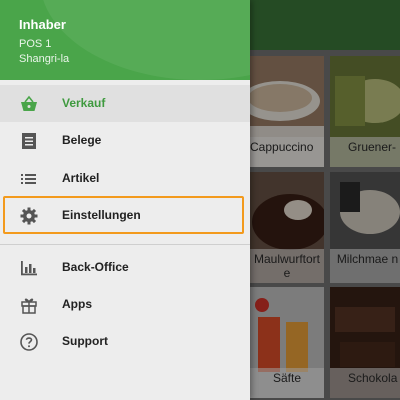 The image size is (400, 400). I want to click on pos-name: POS 1, so click(35, 44).